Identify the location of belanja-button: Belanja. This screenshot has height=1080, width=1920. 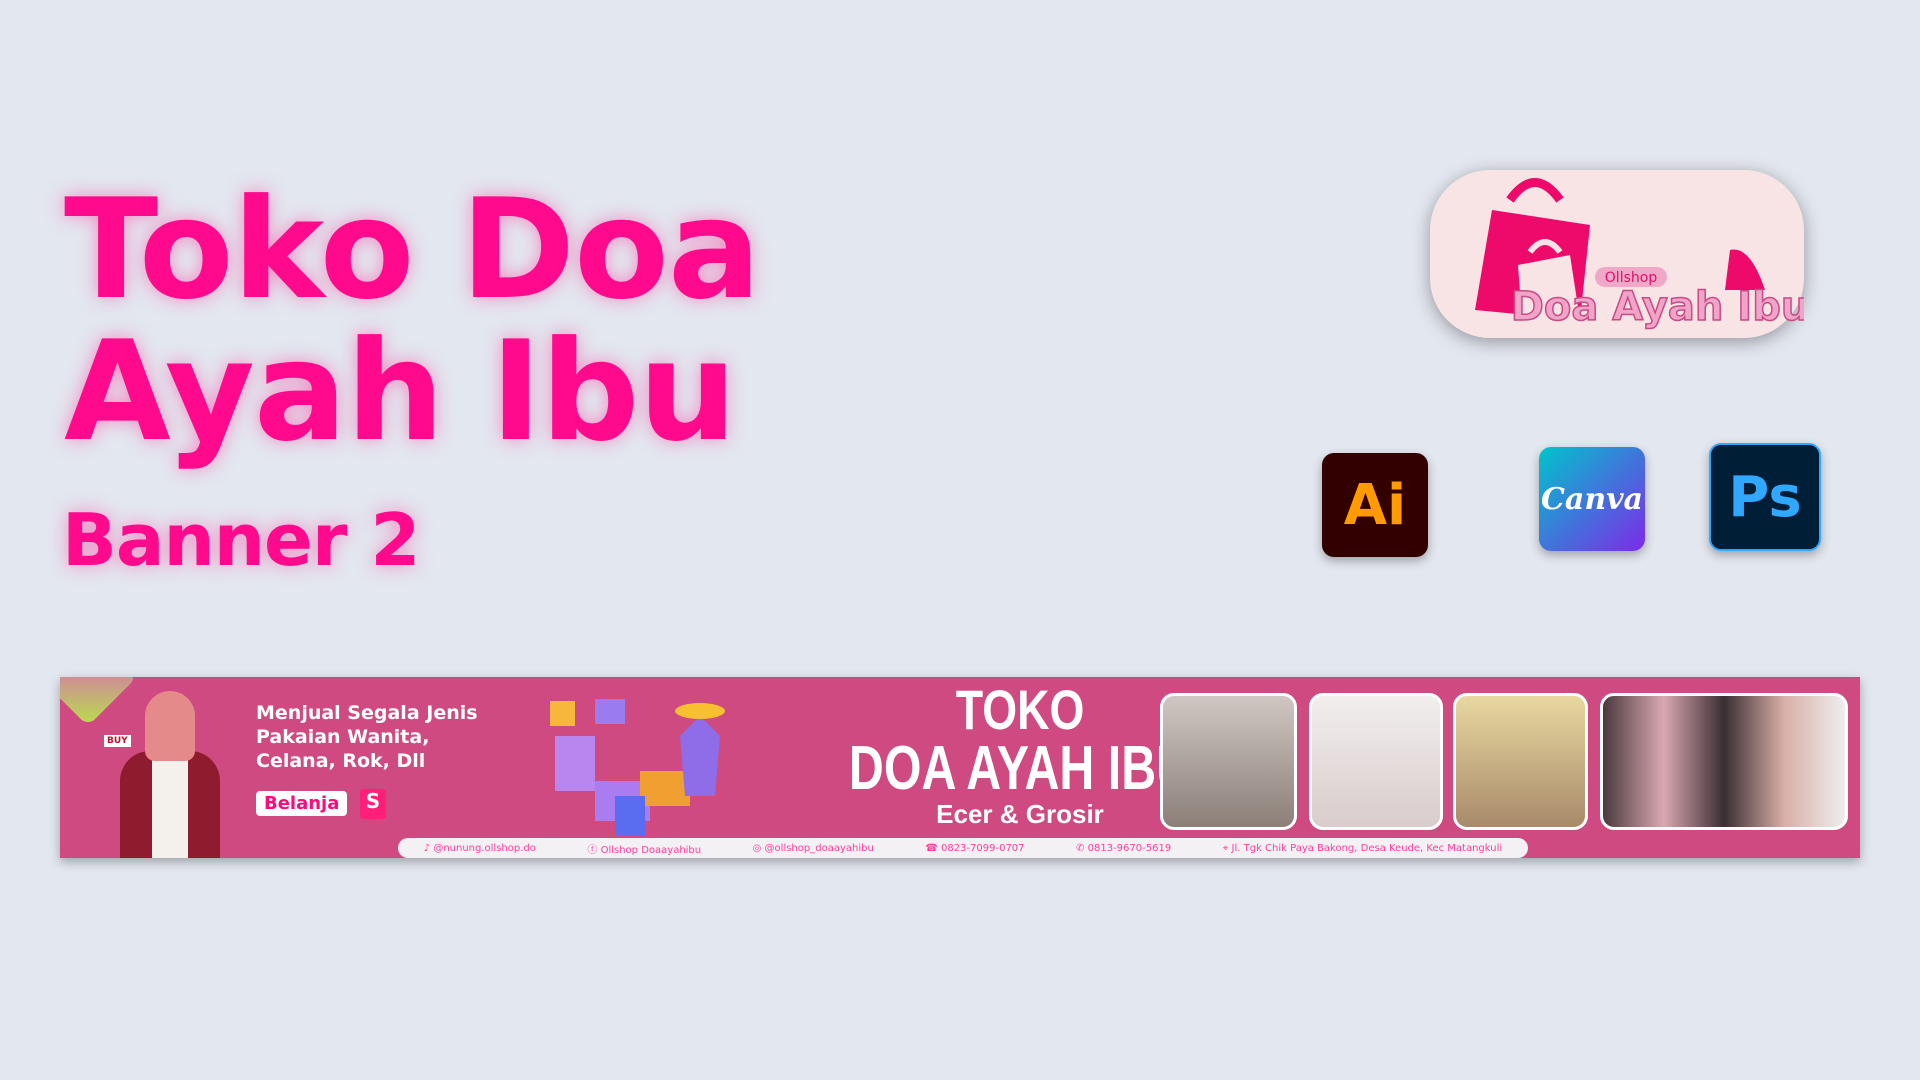
(302, 803).